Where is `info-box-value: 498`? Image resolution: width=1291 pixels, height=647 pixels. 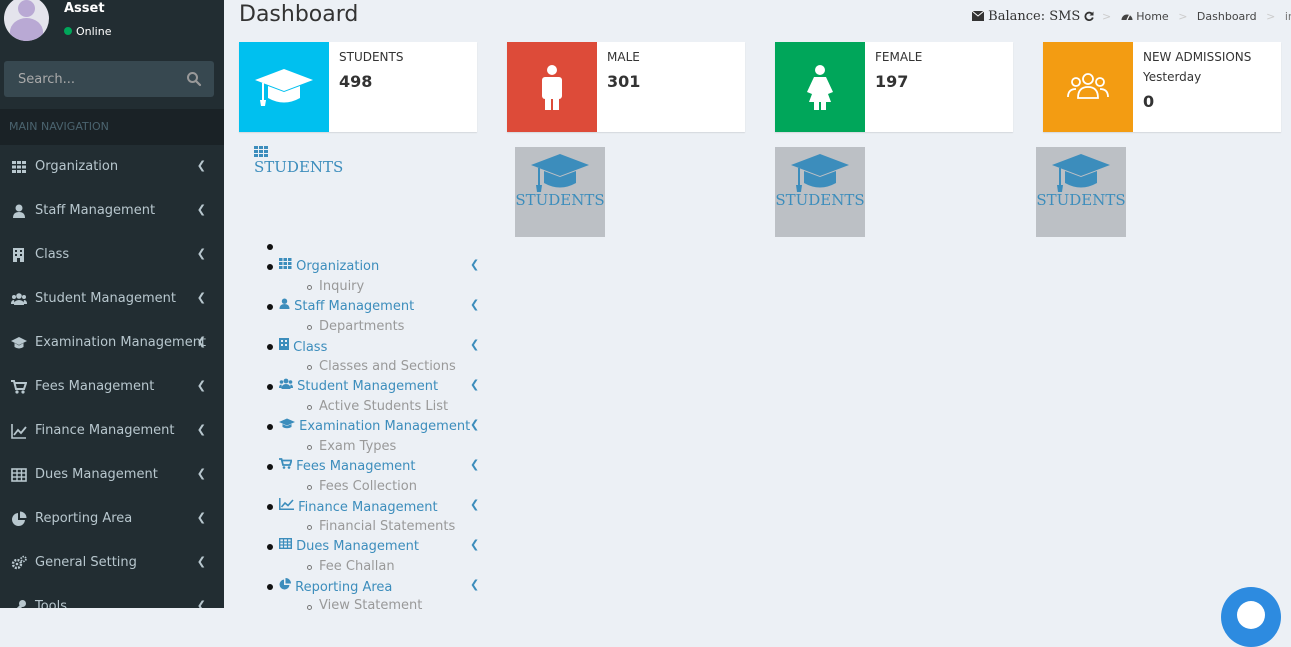
info-box-value: 498 is located at coordinates (356, 81).